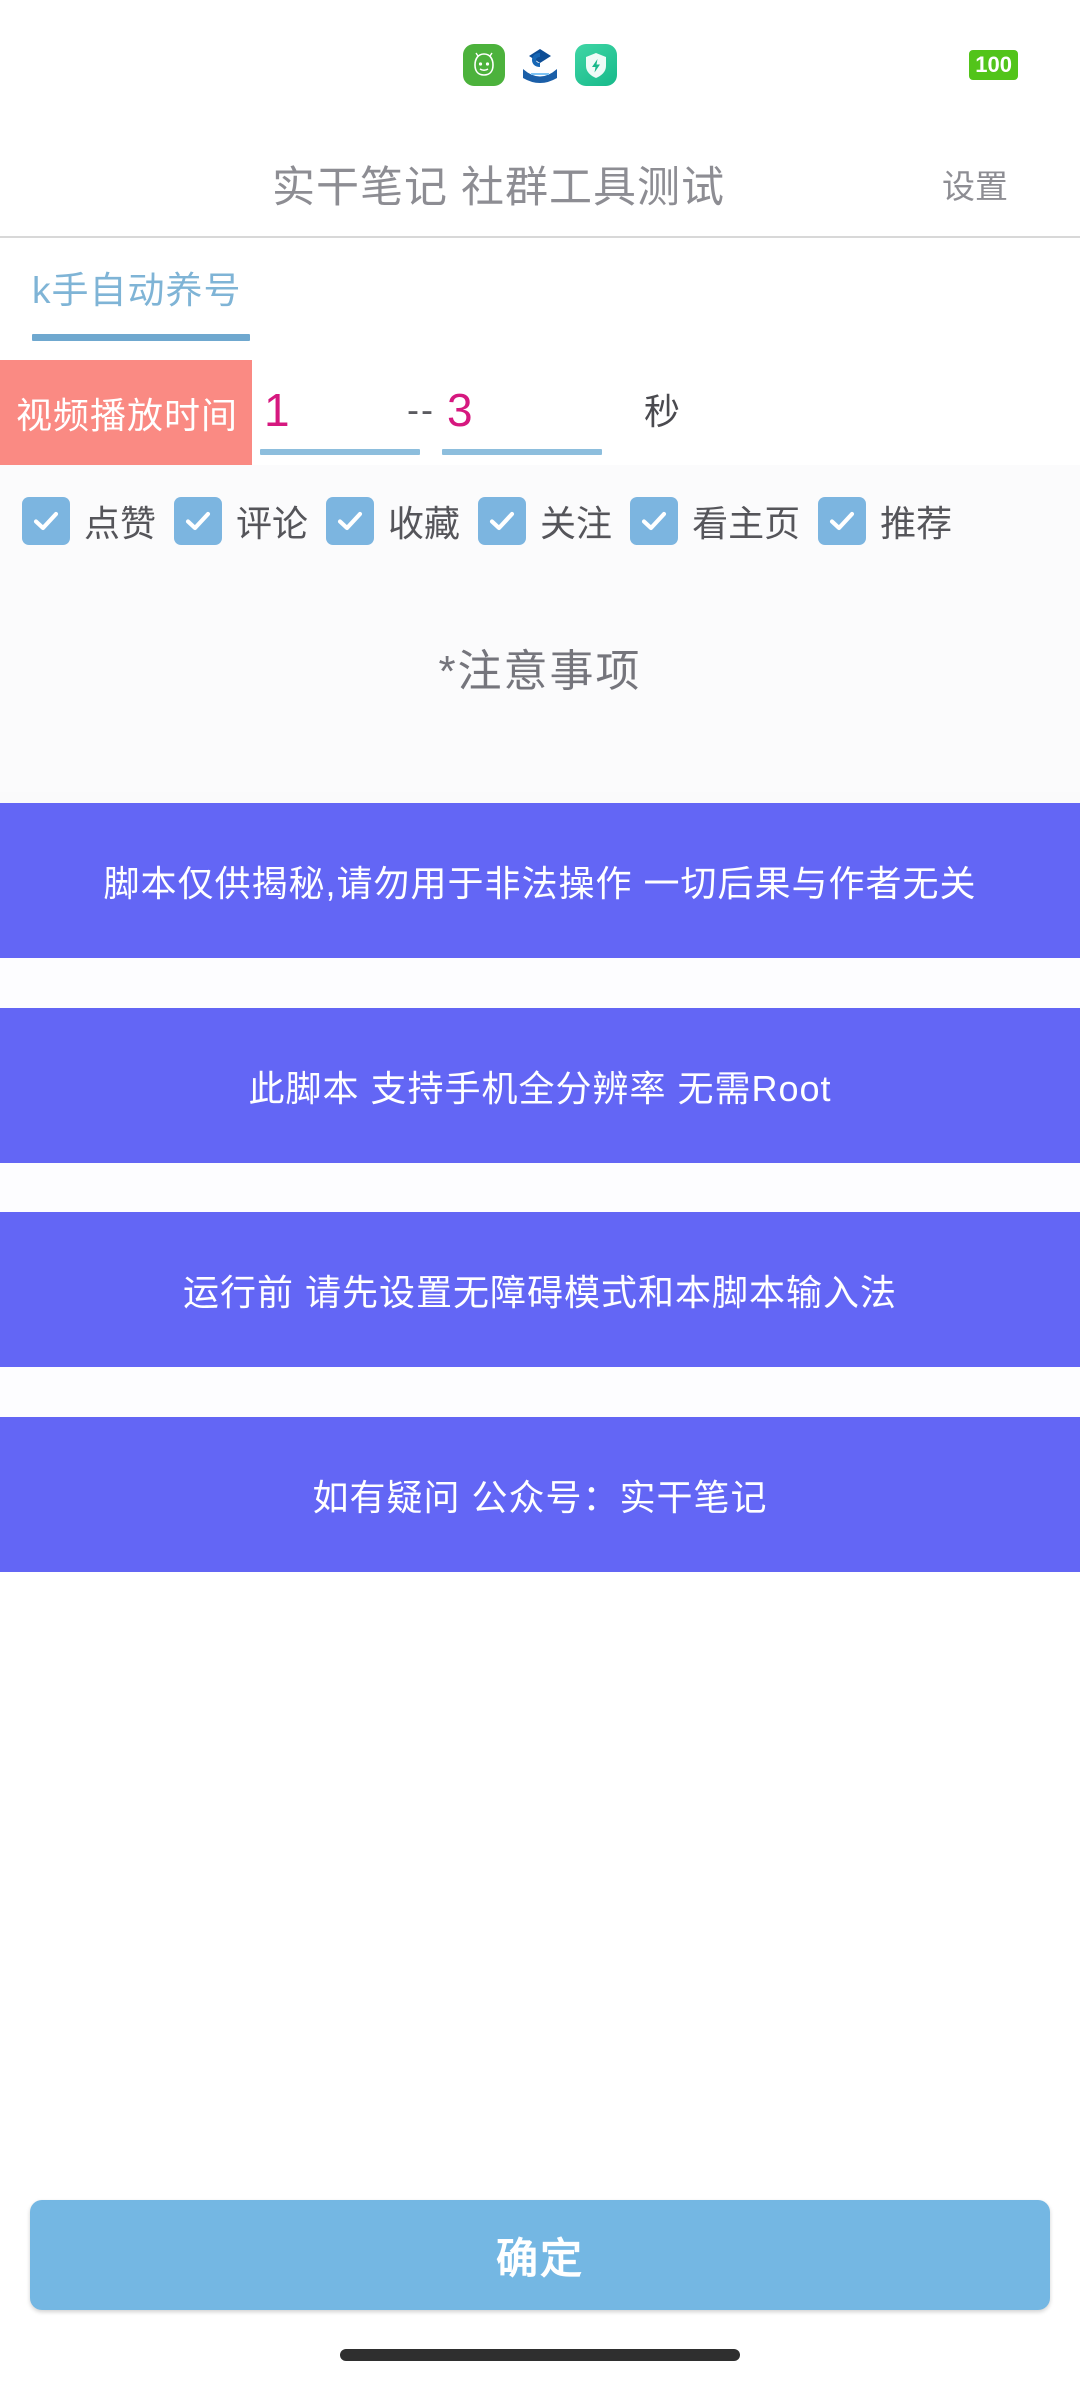  I want to click on security-shield-icon, so click(596, 65).